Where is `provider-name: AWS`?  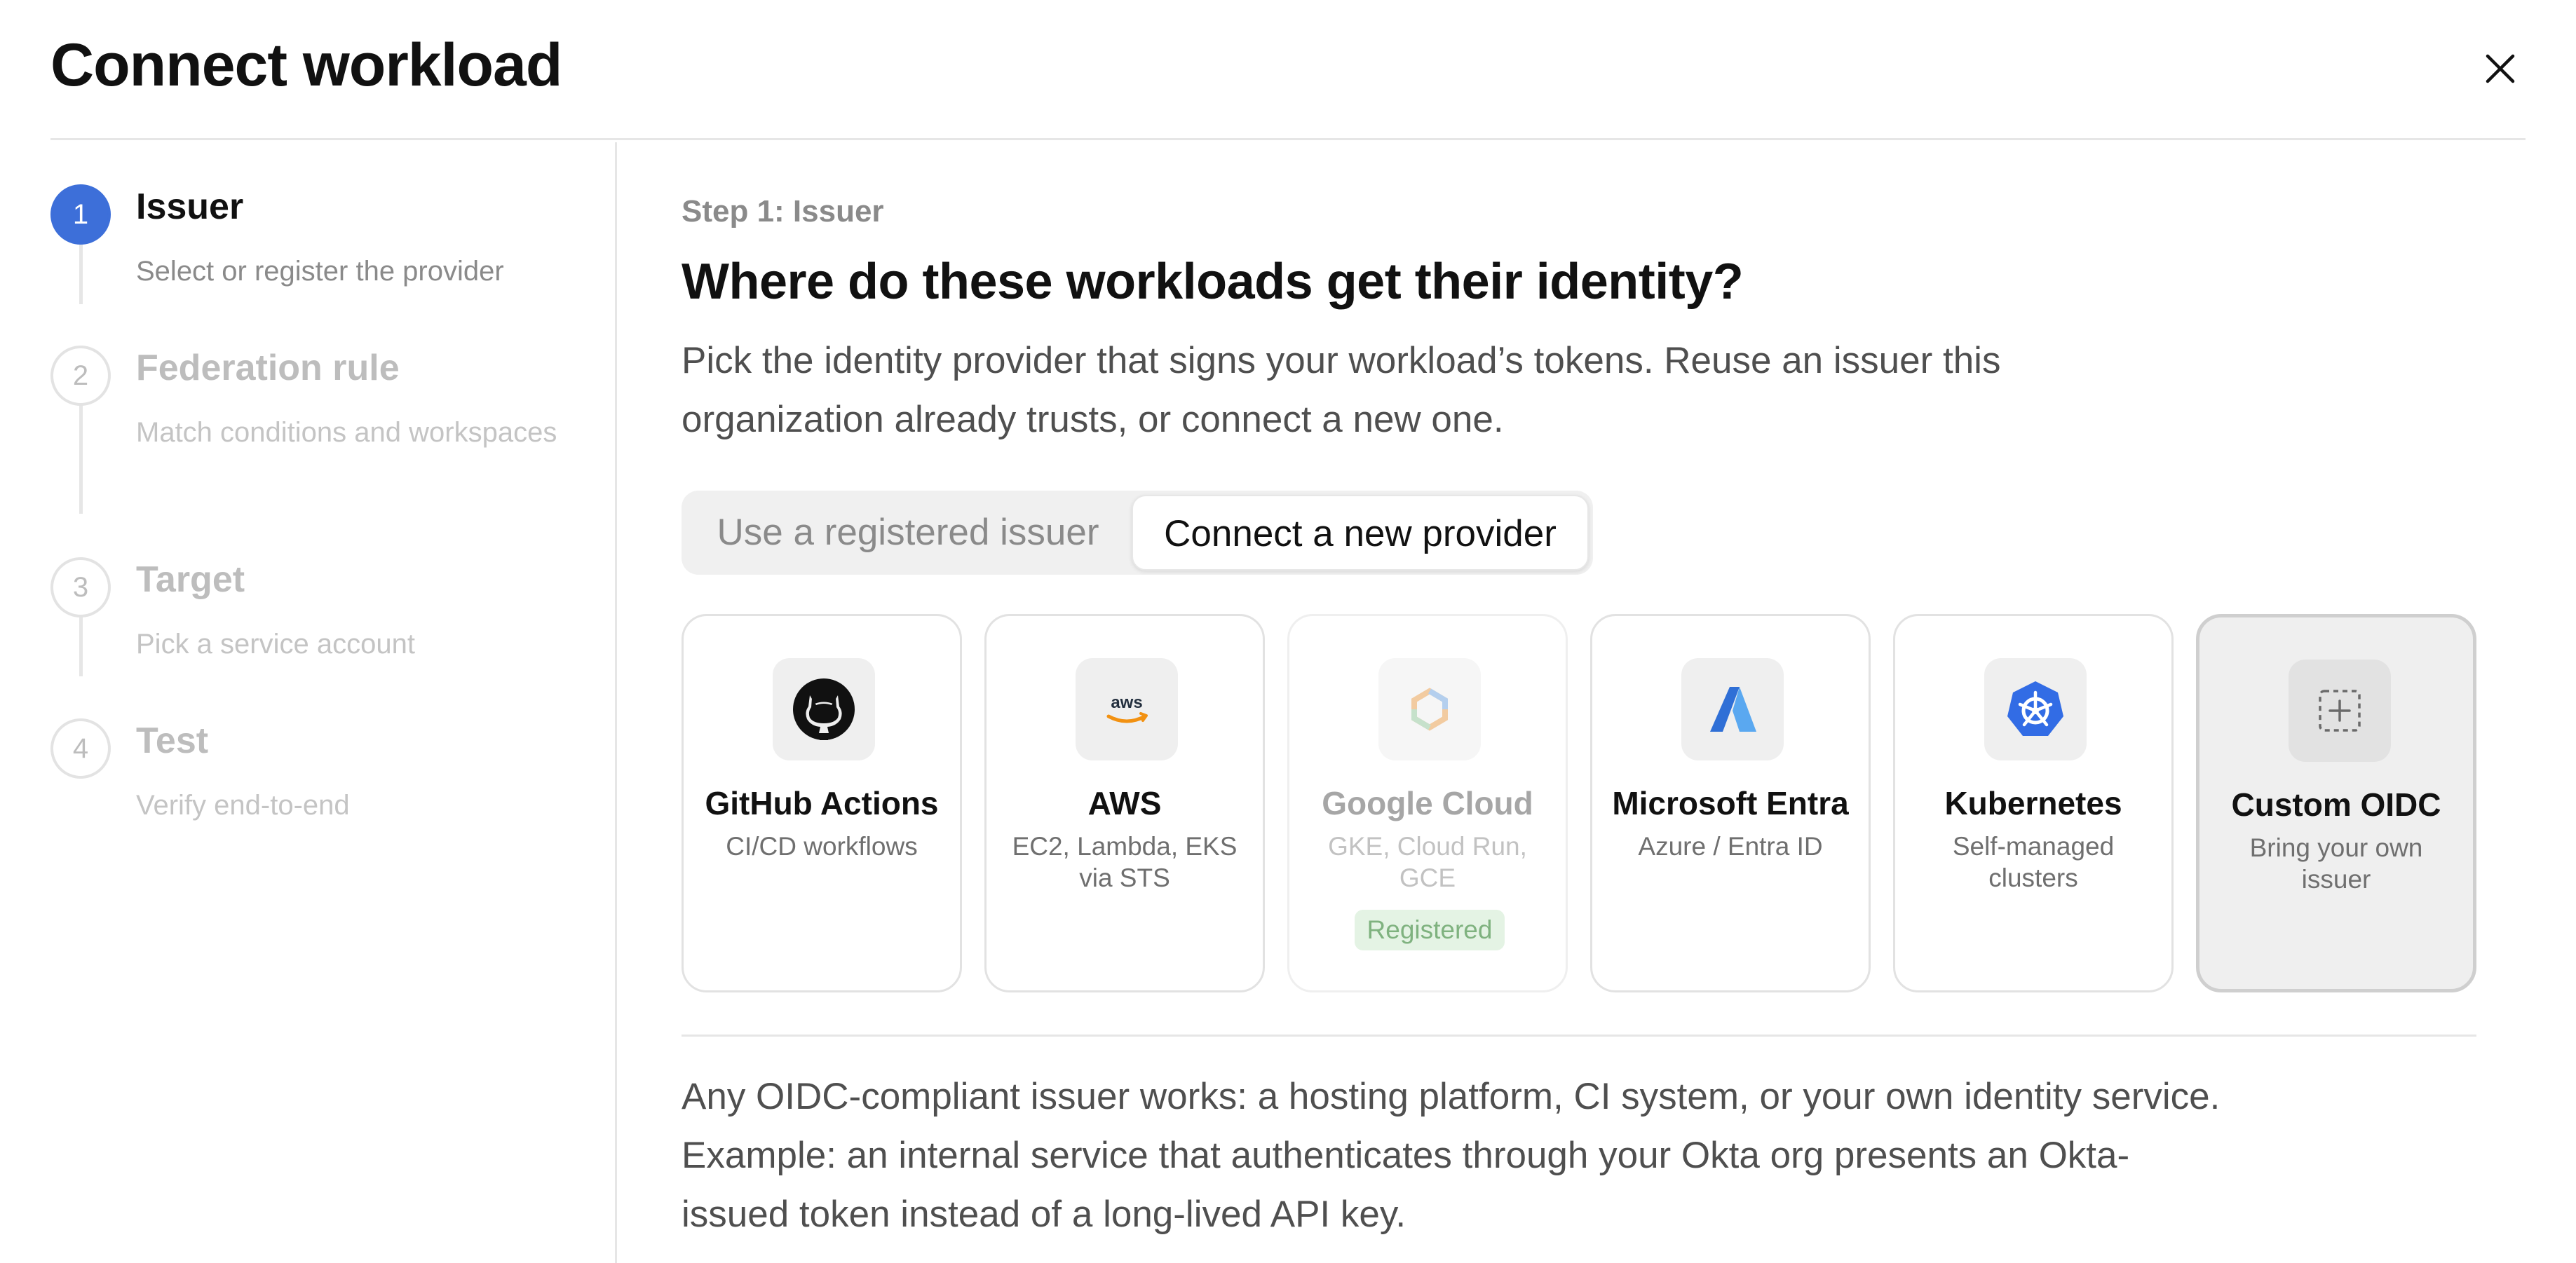 provider-name: AWS is located at coordinates (1124, 803).